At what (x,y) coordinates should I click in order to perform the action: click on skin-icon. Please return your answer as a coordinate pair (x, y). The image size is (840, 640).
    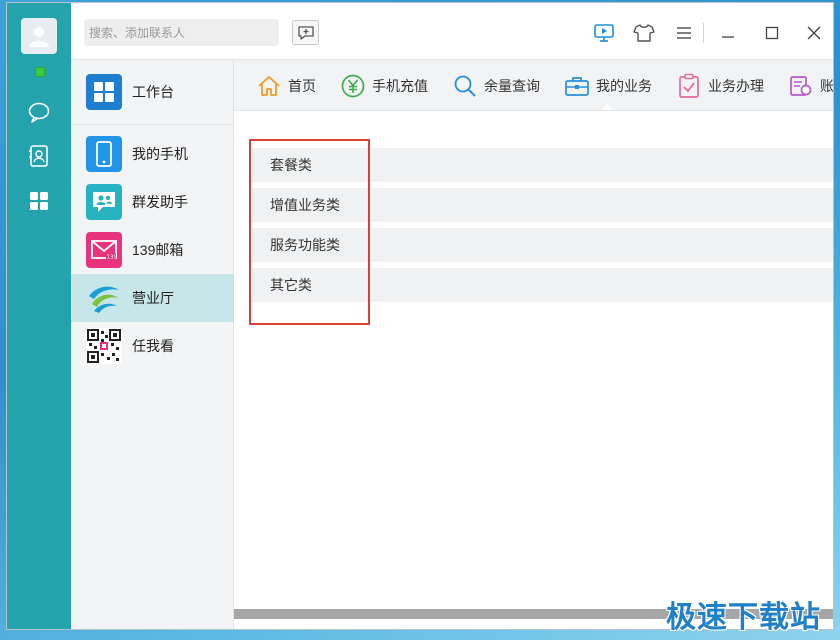
    Looking at the image, I should click on (644, 33).